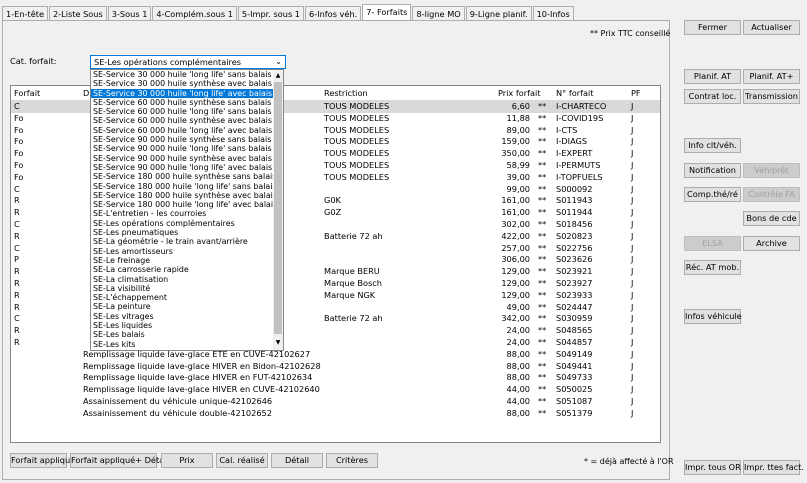 The width and height of the screenshot is (807, 483). I want to click on chevron-down-icon: ⌄, so click(278, 62).